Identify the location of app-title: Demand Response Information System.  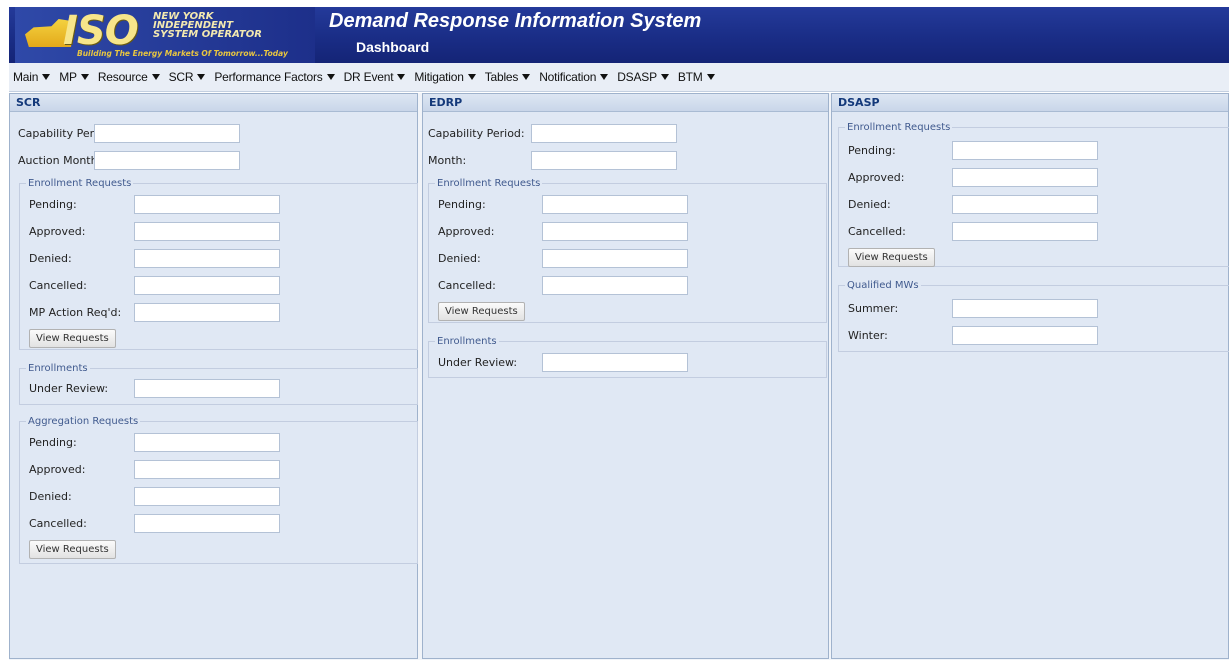
(515, 21).